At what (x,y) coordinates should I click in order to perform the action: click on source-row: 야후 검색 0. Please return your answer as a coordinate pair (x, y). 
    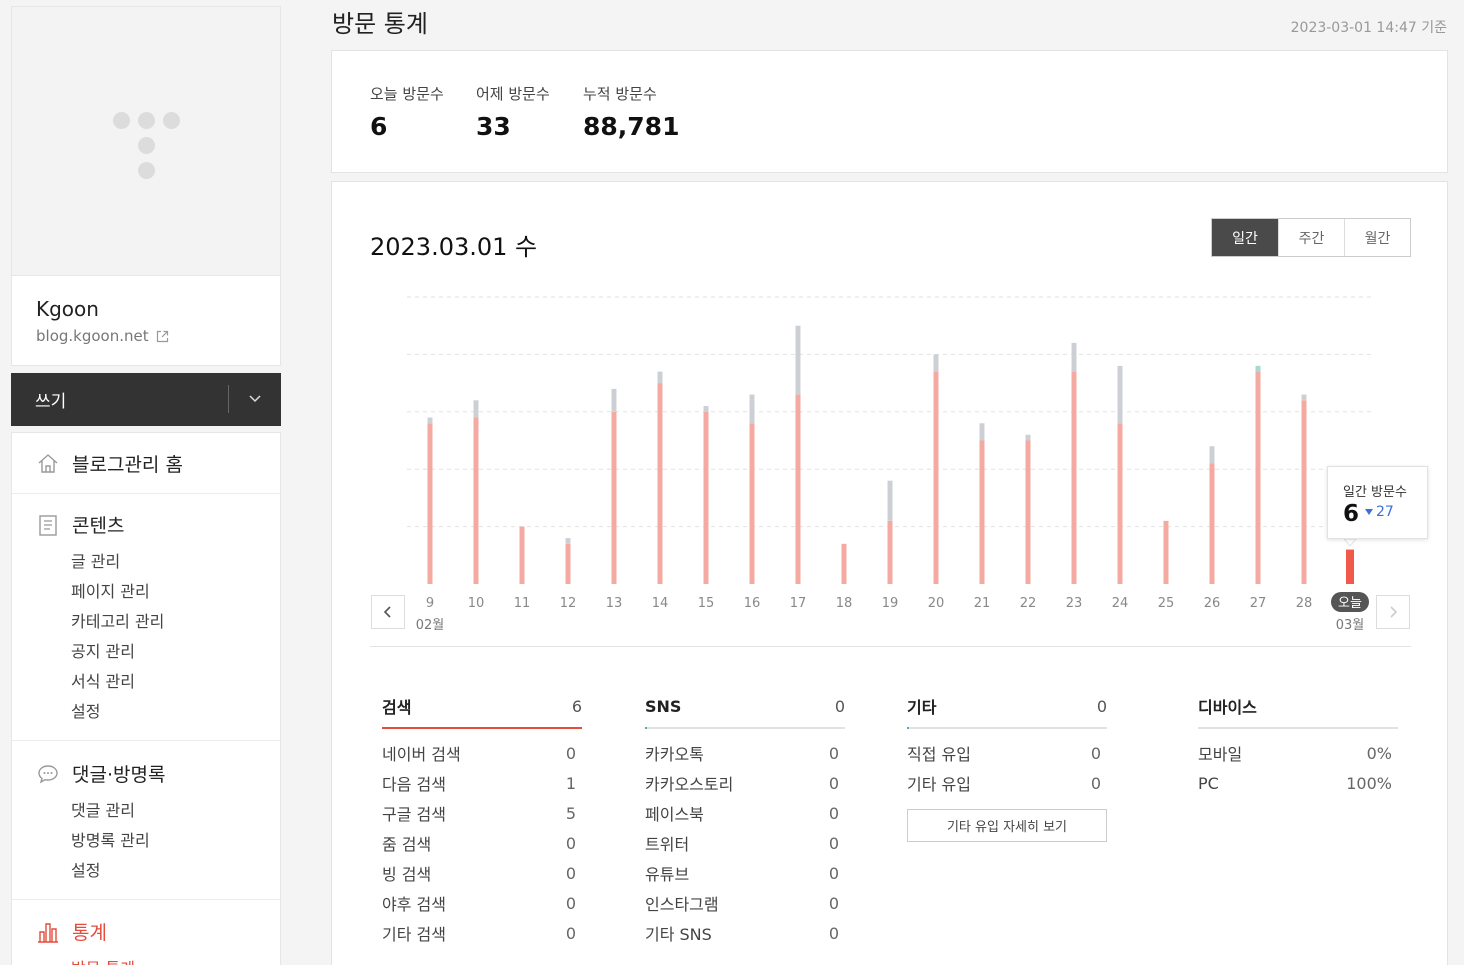
    Looking at the image, I should click on (482, 903).